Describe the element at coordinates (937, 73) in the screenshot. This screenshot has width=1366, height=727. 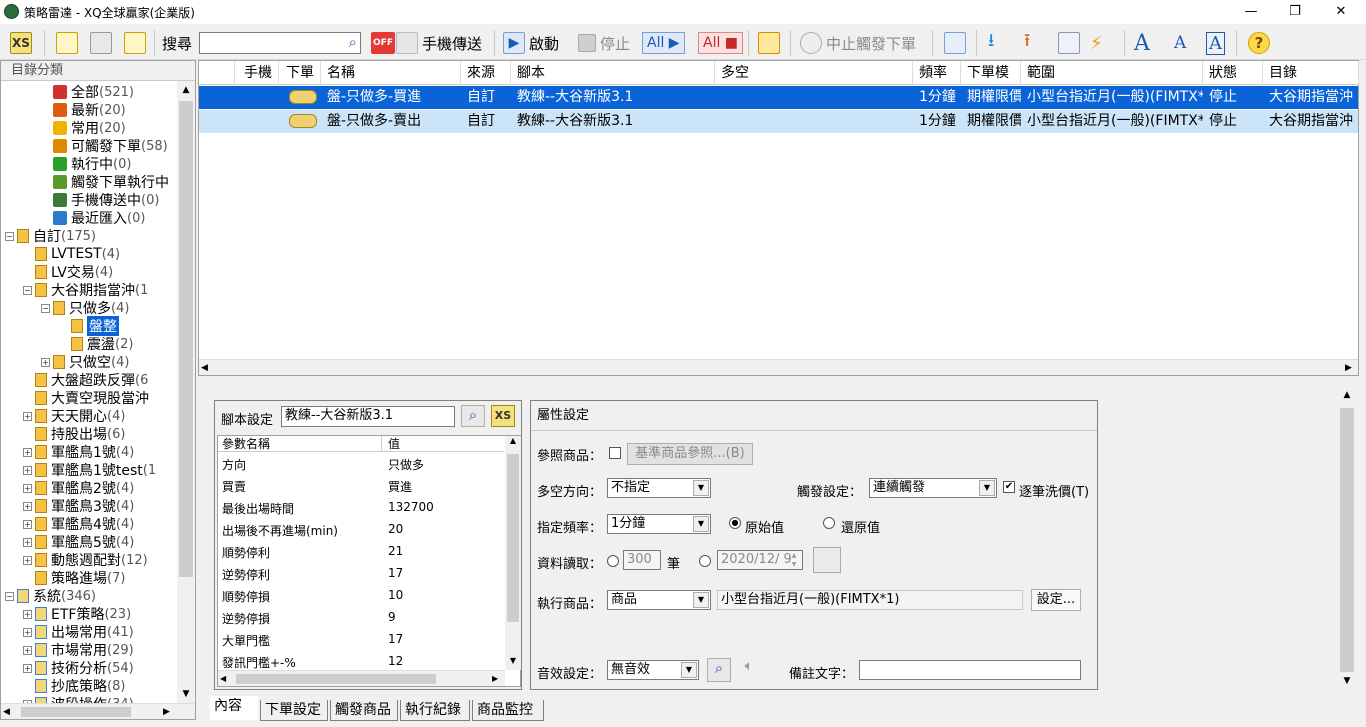
I see `column-header: 頻率` at that location.